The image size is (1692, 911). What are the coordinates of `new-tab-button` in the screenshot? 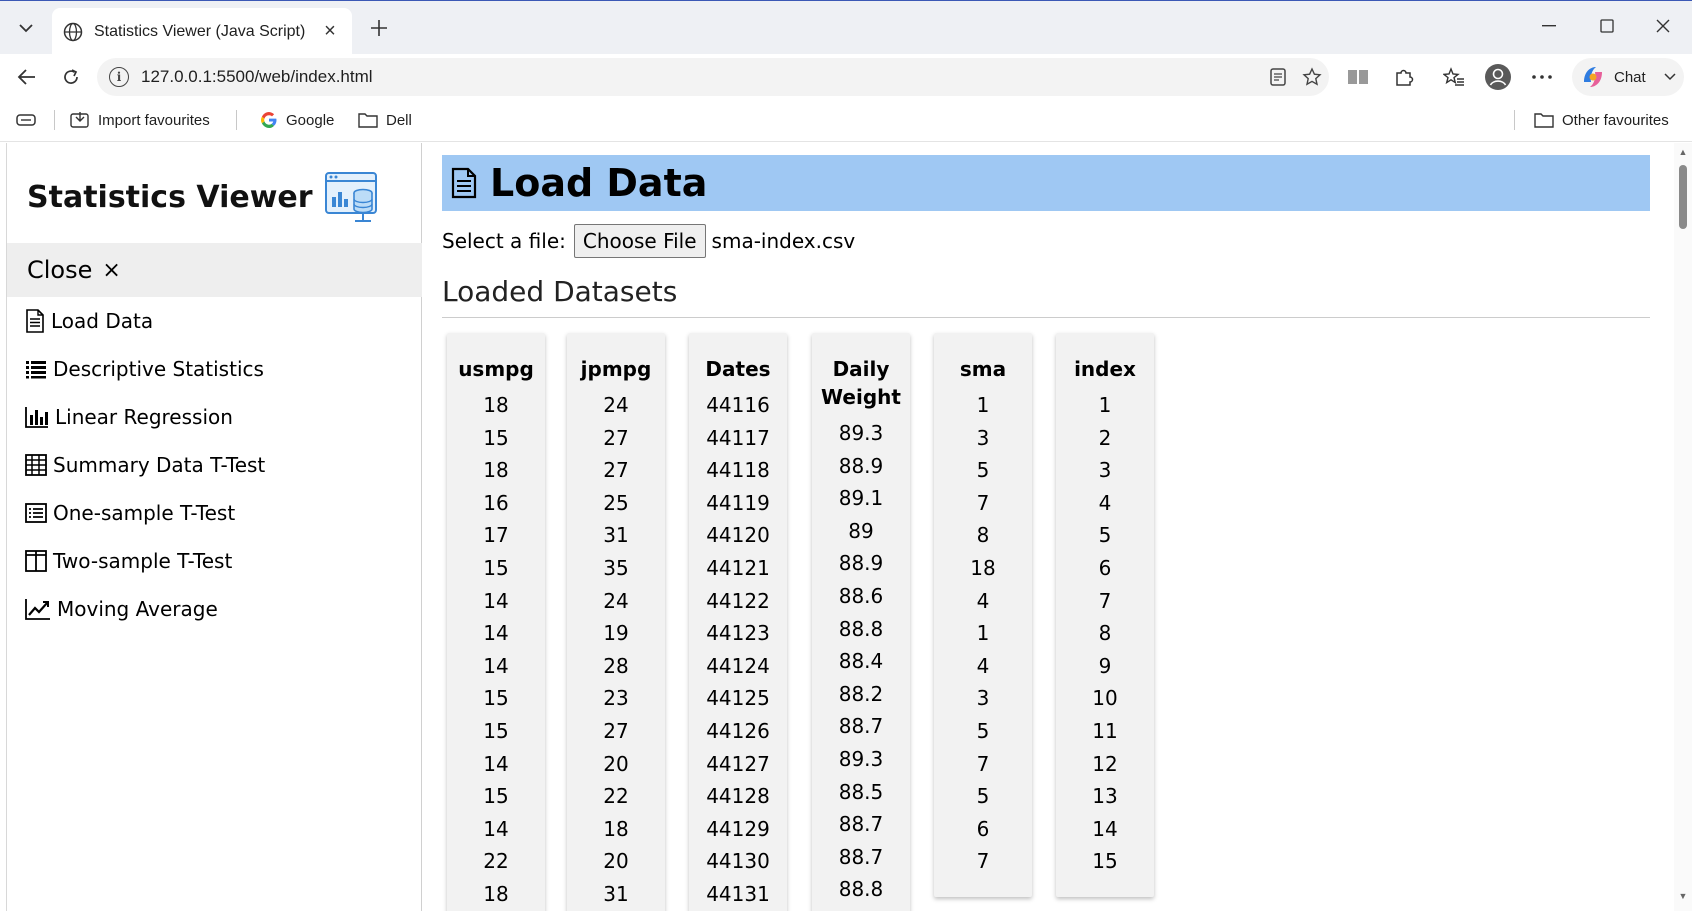 It's located at (379, 28).